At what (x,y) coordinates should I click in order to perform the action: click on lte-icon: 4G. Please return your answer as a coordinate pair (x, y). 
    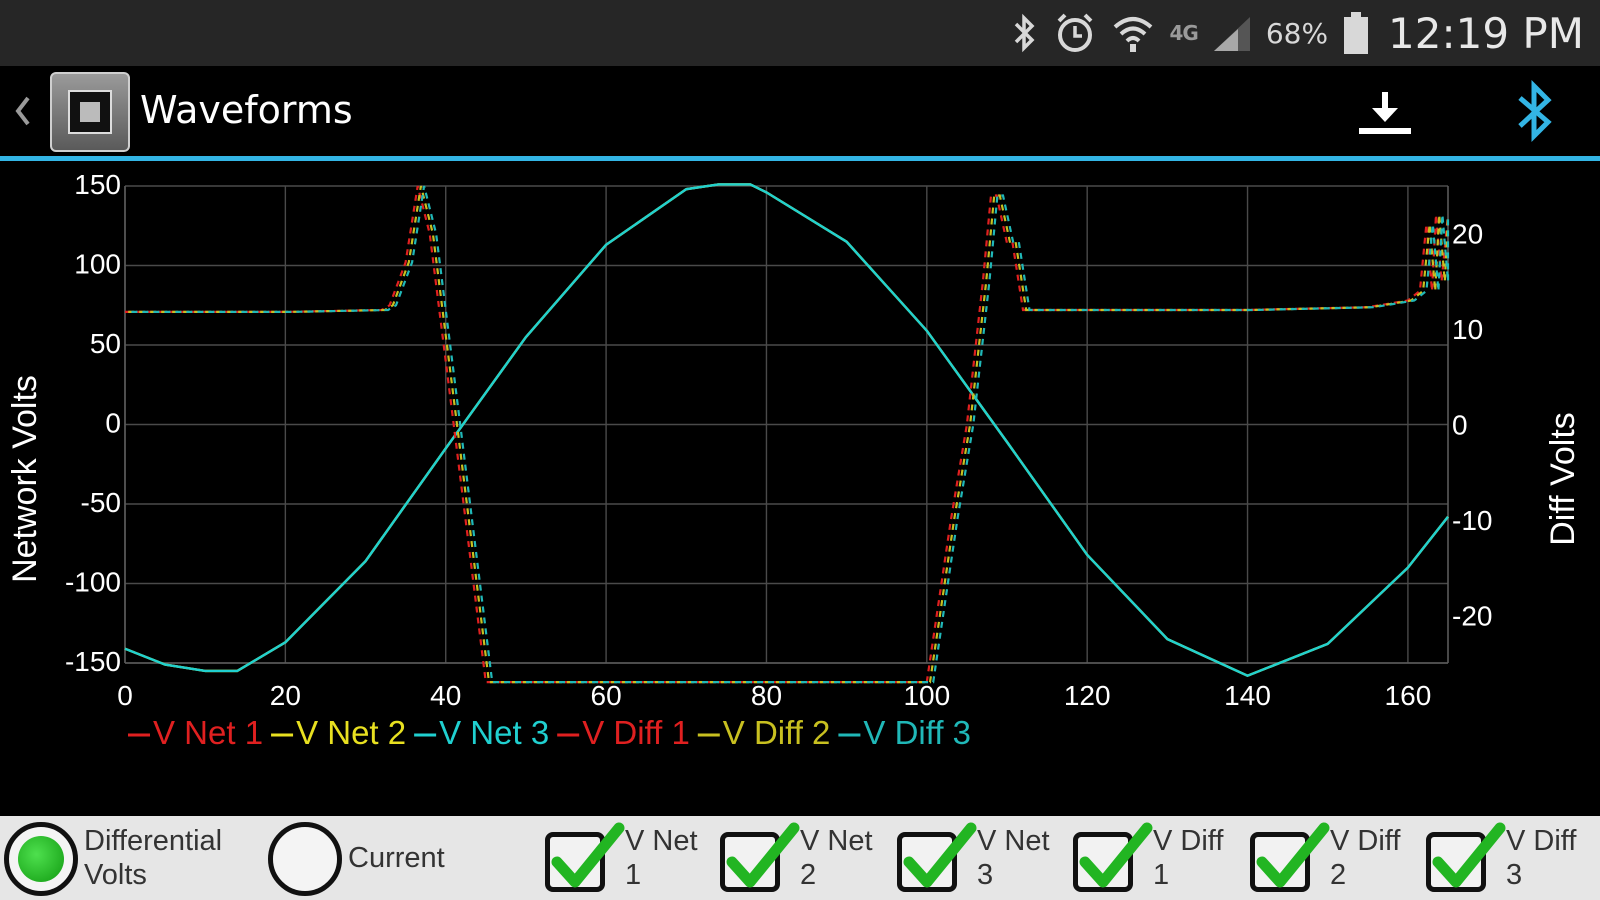
    Looking at the image, I should click on (1183, 33).